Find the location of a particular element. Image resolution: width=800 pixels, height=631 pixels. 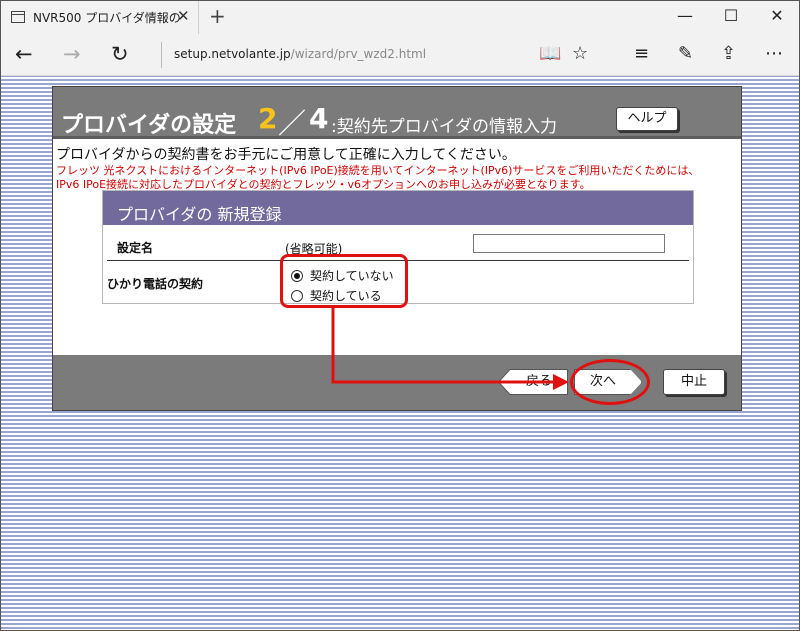

reading-view-icon: 📖 is located at coordinates (550, 53).